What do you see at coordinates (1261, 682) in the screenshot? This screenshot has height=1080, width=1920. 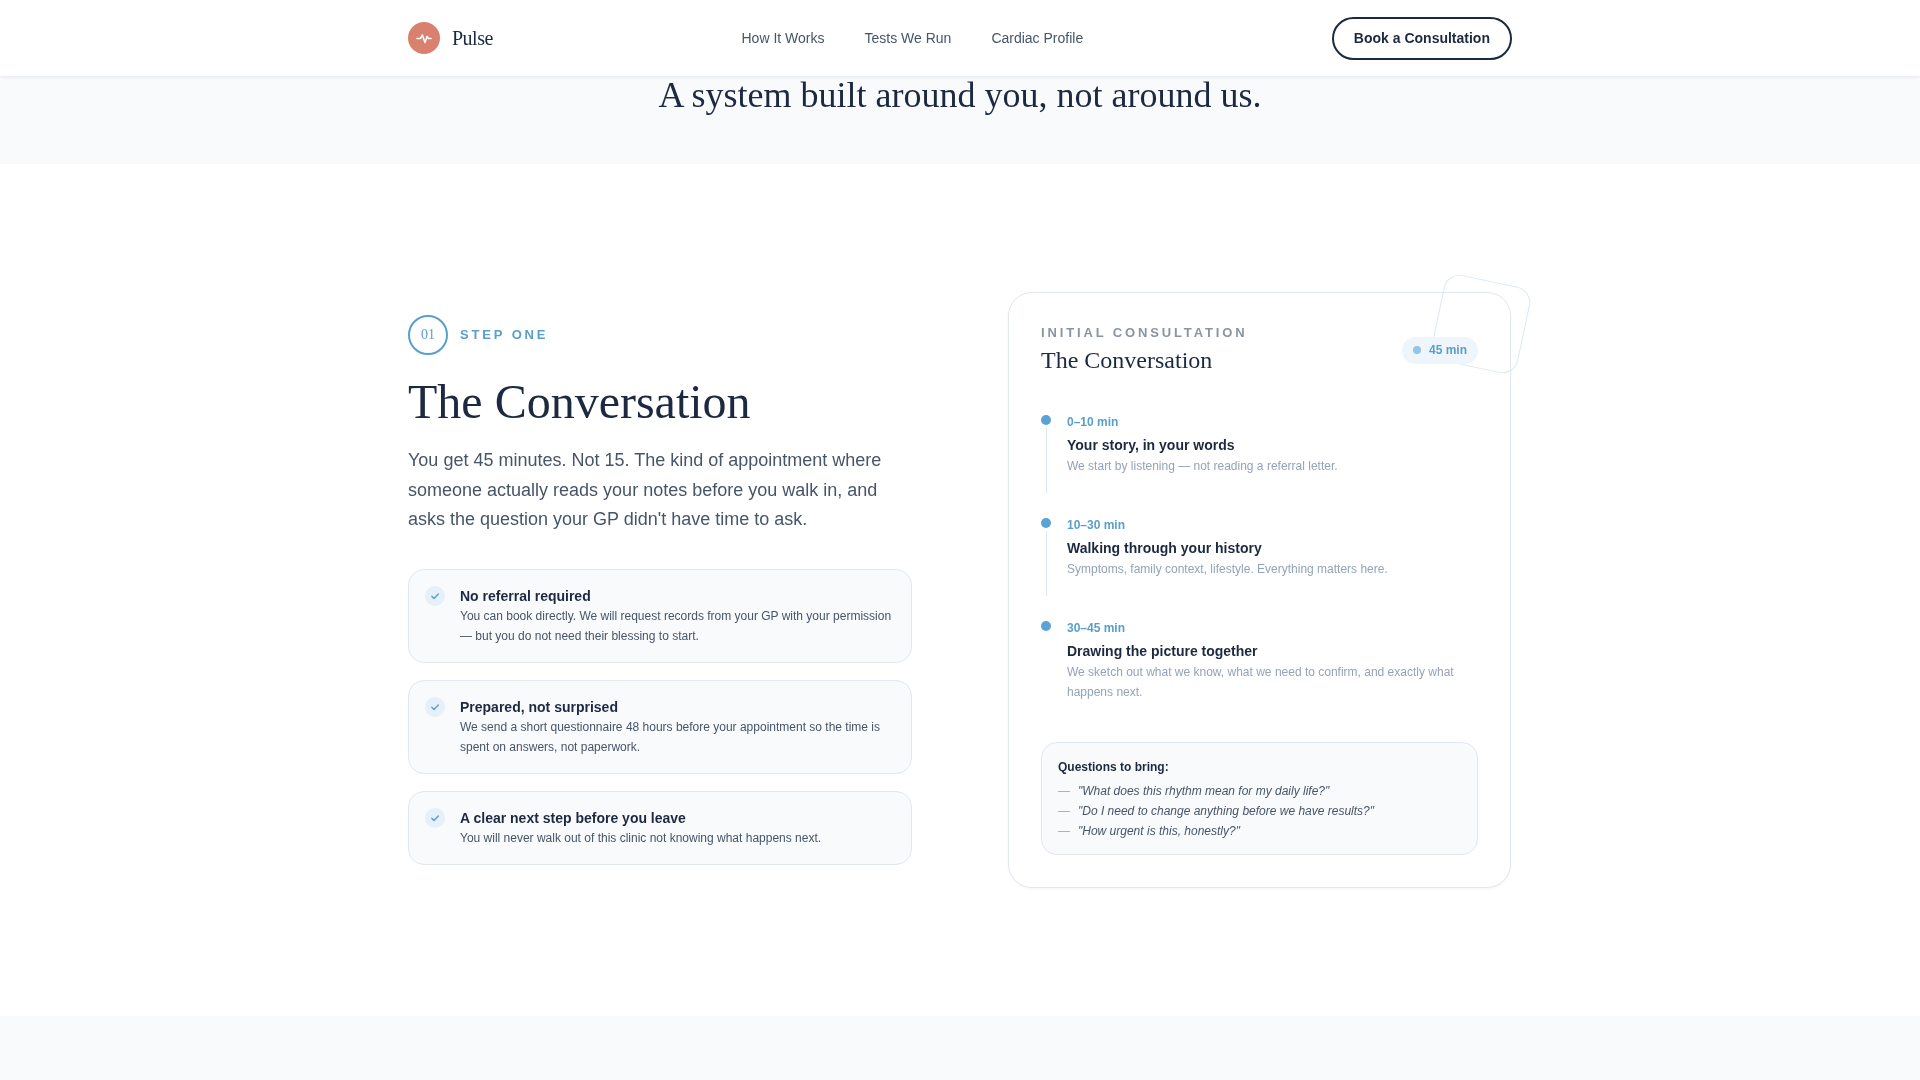 I see `timeline-description: We sketch out what we know, what we need to confirm, and exactly what happens next.` at bounding box center [1261, 682].